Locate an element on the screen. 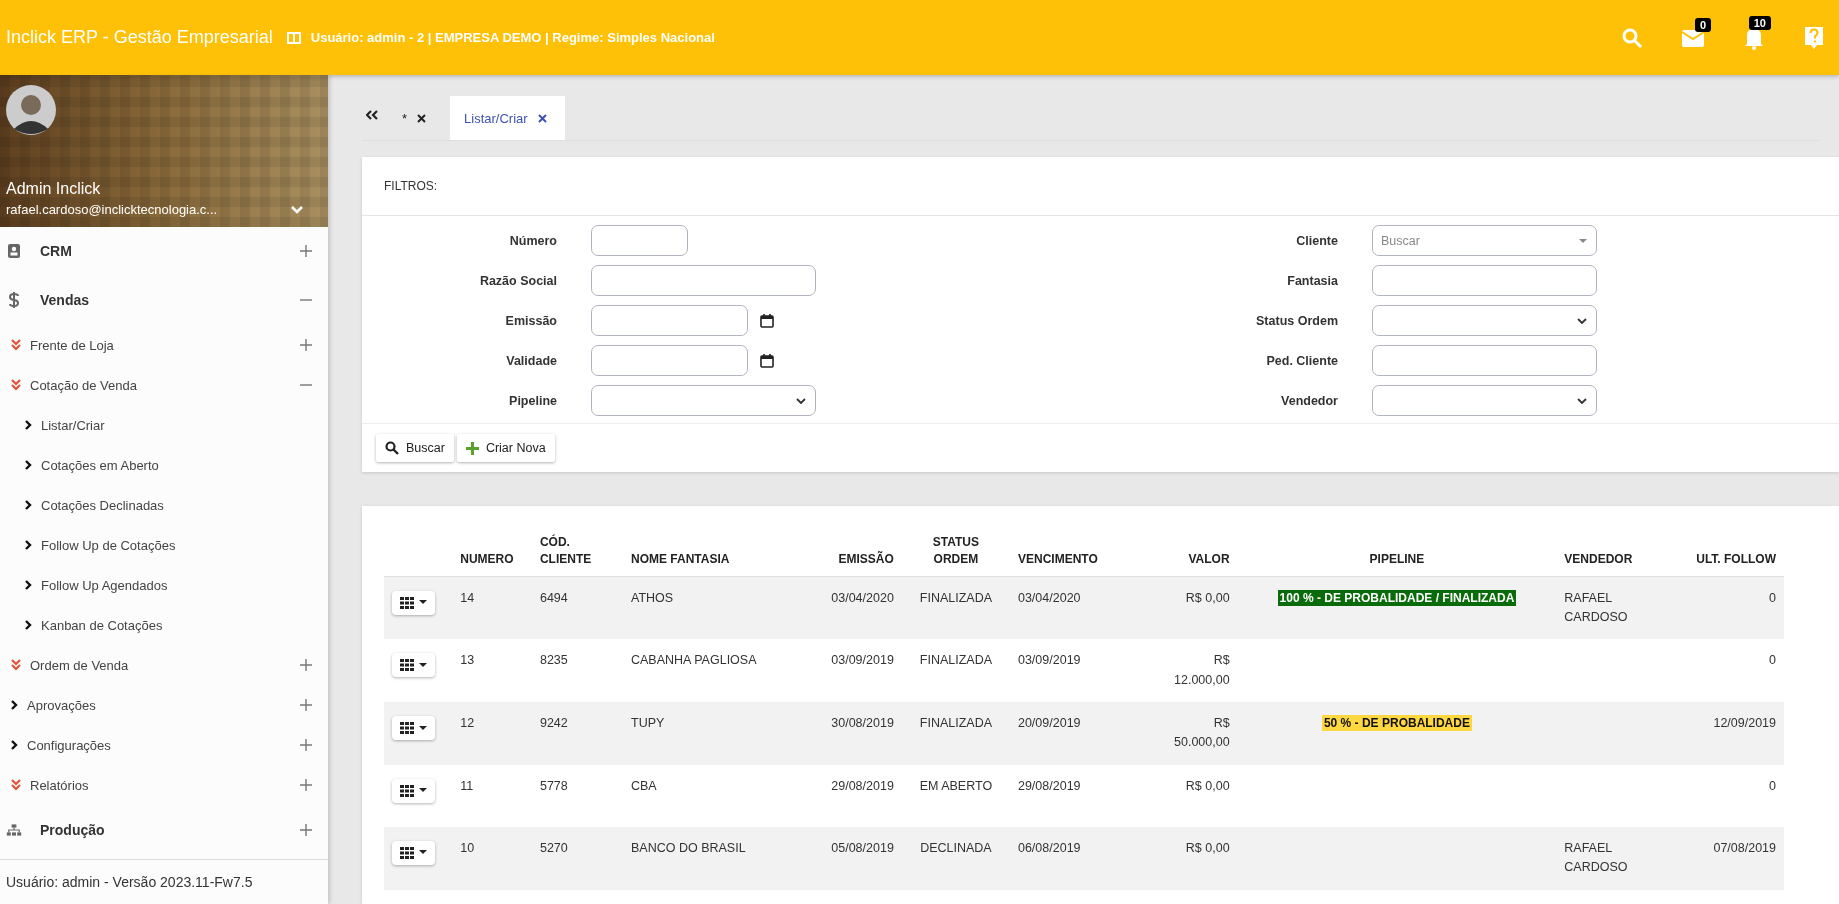 This screenshot has width=1839, height=904. menu-item: Kanban de Cotações is located at coordinates (164, 625).